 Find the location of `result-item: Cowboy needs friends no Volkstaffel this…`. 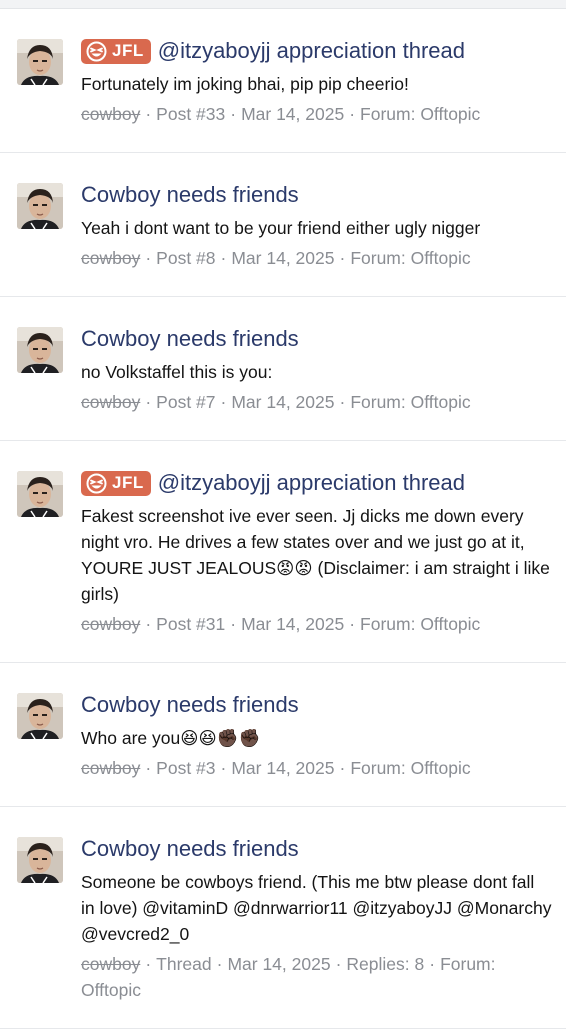

result-item: Cowboy needs friends no Volkstaffel this… is located at coordinates (283, 369).